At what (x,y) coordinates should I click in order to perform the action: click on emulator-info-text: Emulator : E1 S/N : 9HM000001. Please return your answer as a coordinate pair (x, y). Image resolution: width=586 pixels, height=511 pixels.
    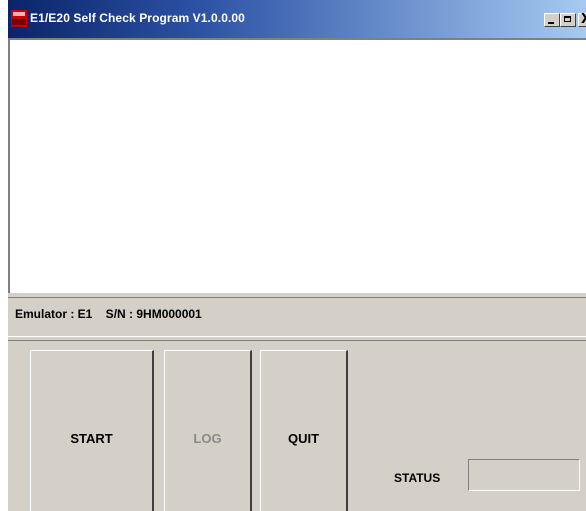
    Looking at the image, I should click on (108, 314).